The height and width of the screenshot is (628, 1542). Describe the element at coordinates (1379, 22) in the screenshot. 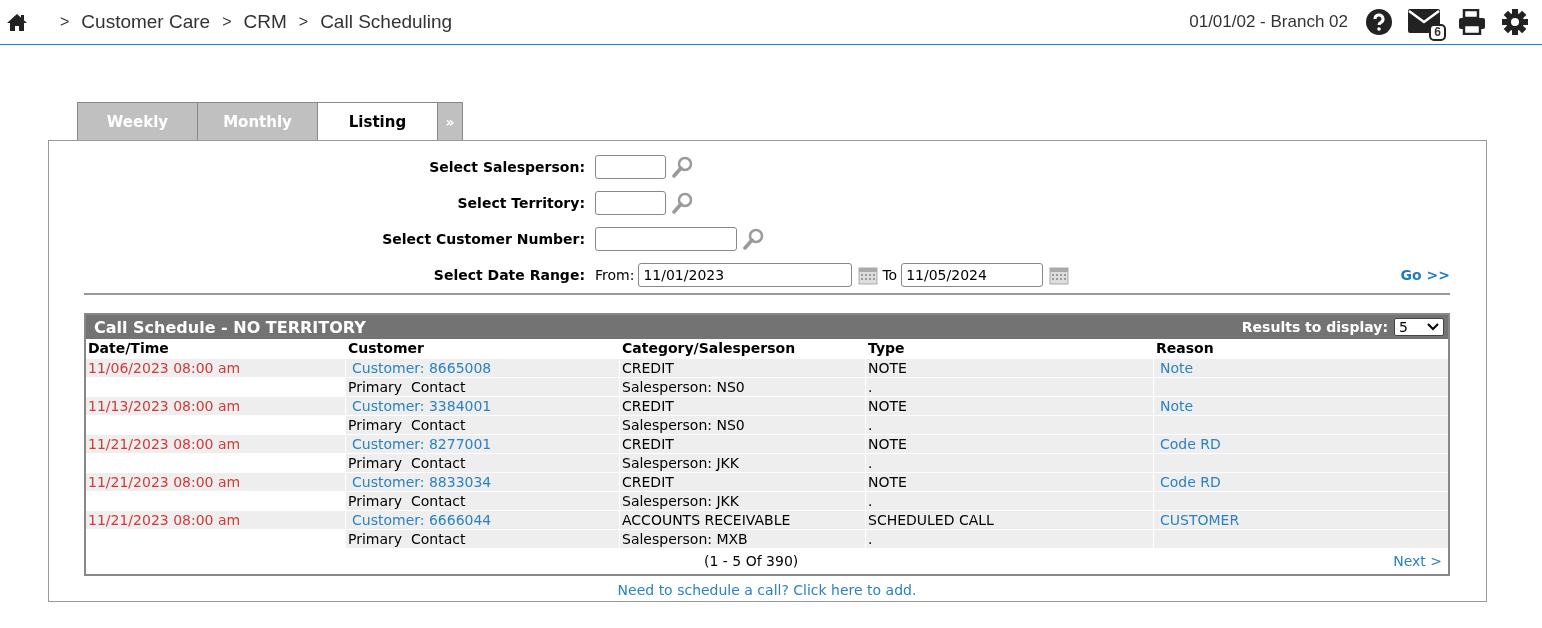

I see `help-icon` at that location.